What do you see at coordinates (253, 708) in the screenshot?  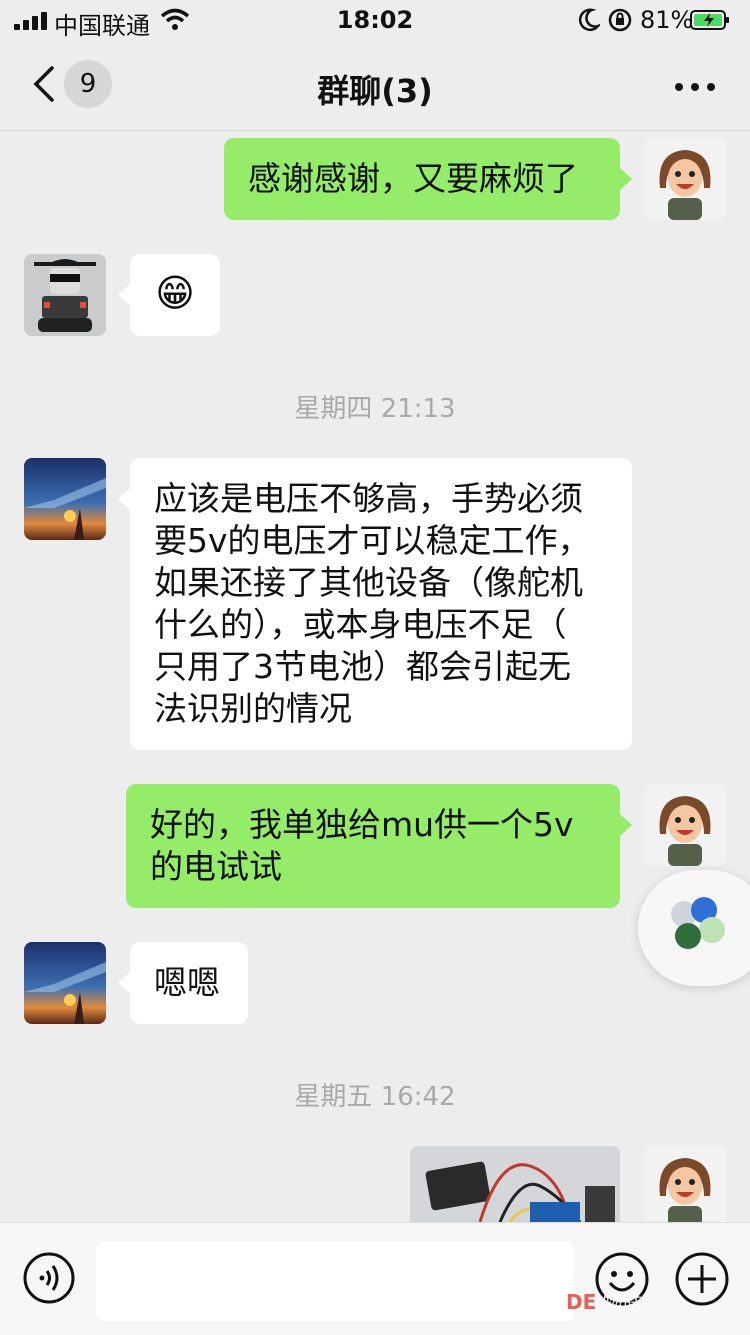 I see `message-line: 法识别的情况` at bounding box center [253, 708].